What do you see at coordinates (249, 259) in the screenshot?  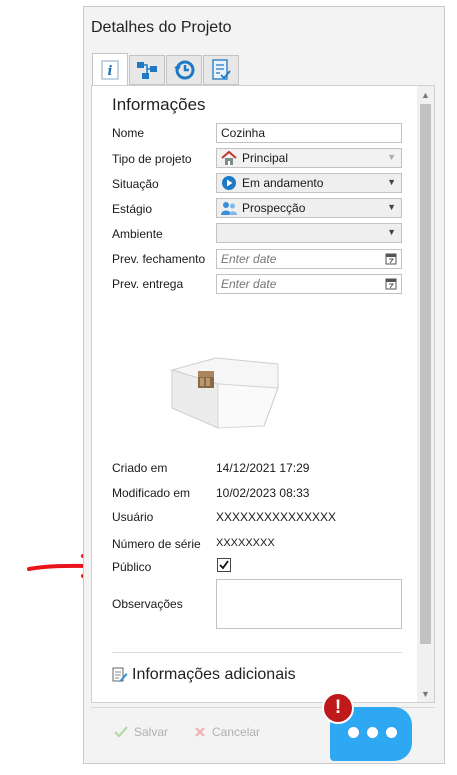 I see `closing-date-placeholder: Enter date` at bounding box center [249, 259].